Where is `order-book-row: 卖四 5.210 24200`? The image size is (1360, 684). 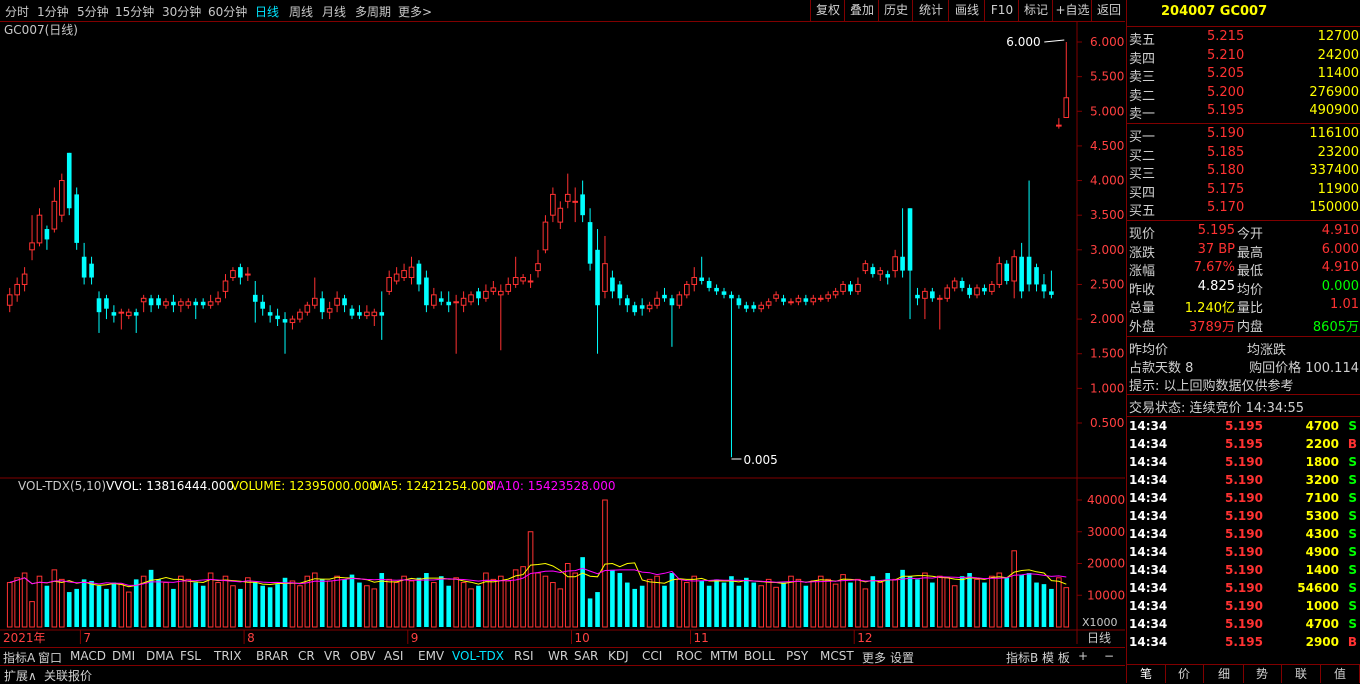
order-book-row: 卖四 5.210 24200 is located at coordinates (1243, 57).